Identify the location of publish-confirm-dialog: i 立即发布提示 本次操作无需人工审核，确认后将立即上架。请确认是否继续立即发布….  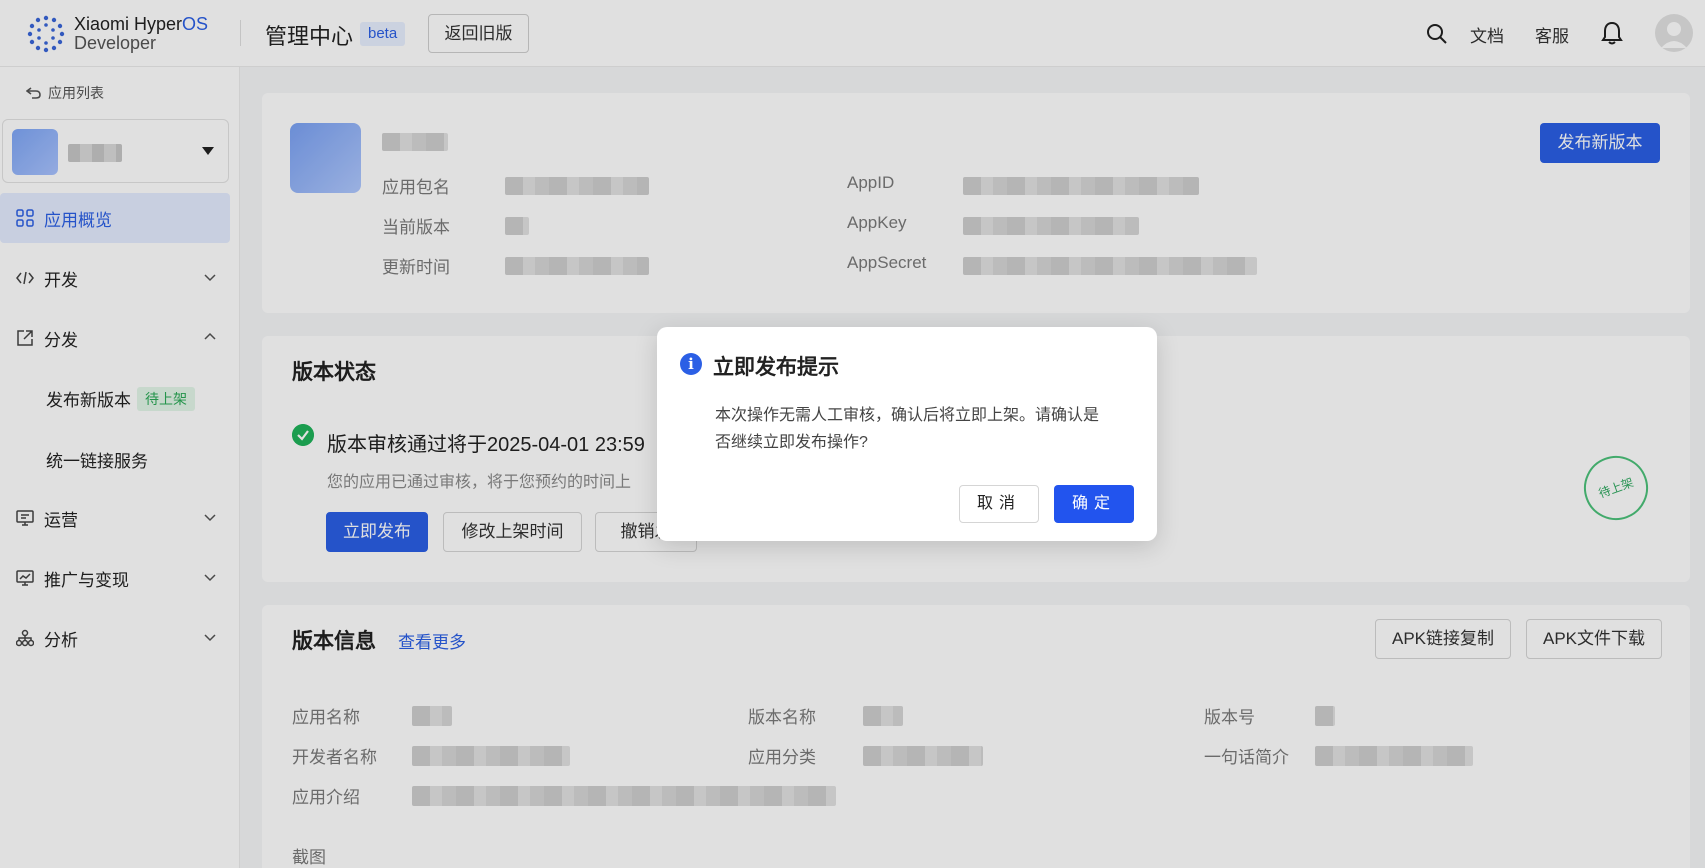
(907, 434).